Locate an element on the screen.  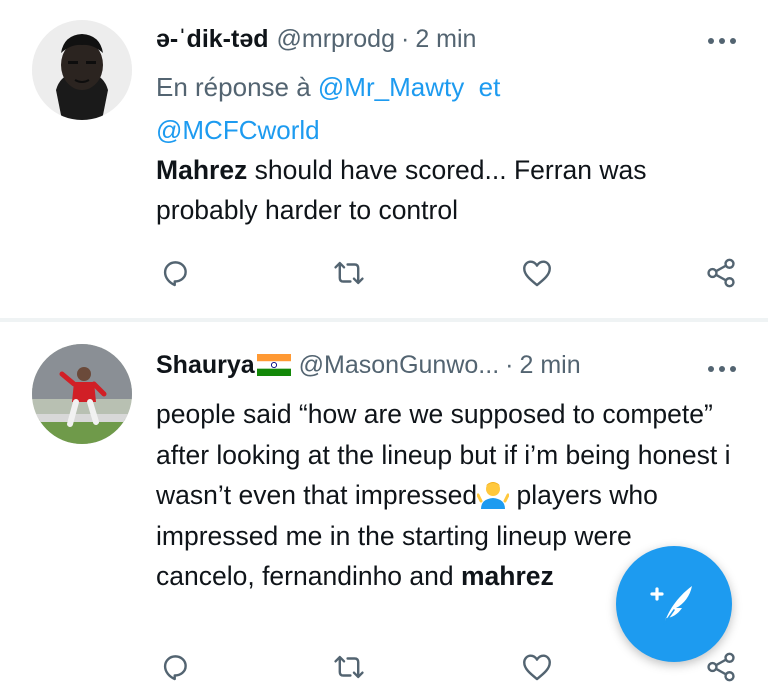
person-shrugging-emoji is located at coordinates (493, 495).